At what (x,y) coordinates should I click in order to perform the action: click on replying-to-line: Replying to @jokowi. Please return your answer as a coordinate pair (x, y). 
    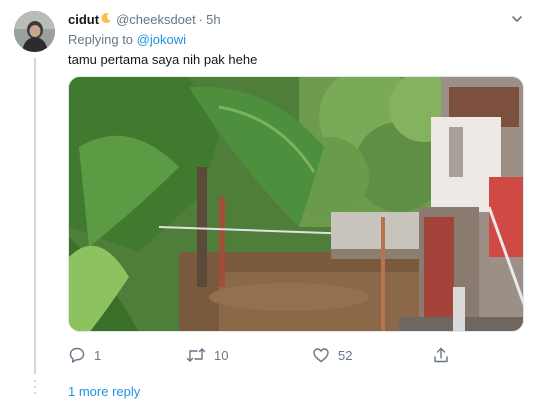
    Looking at the image, I should click on (127, 39).